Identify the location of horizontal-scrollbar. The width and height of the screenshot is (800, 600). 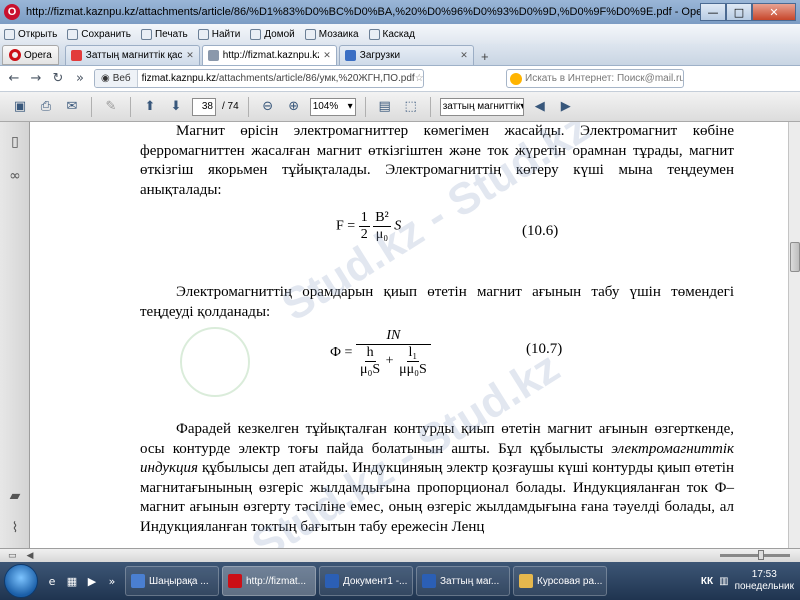
(755, 555).